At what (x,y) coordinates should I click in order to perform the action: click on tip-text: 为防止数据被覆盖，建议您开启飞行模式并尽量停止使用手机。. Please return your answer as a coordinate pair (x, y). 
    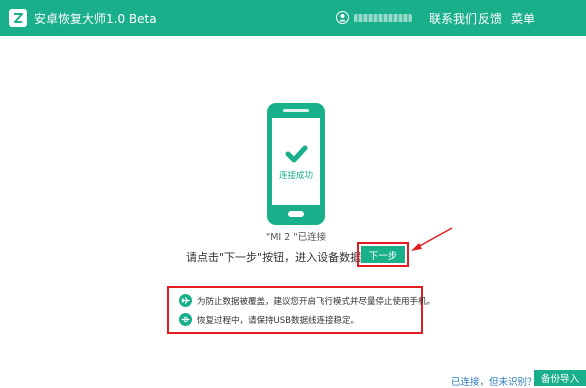
    Looking at the image, I should click on (316, 301).